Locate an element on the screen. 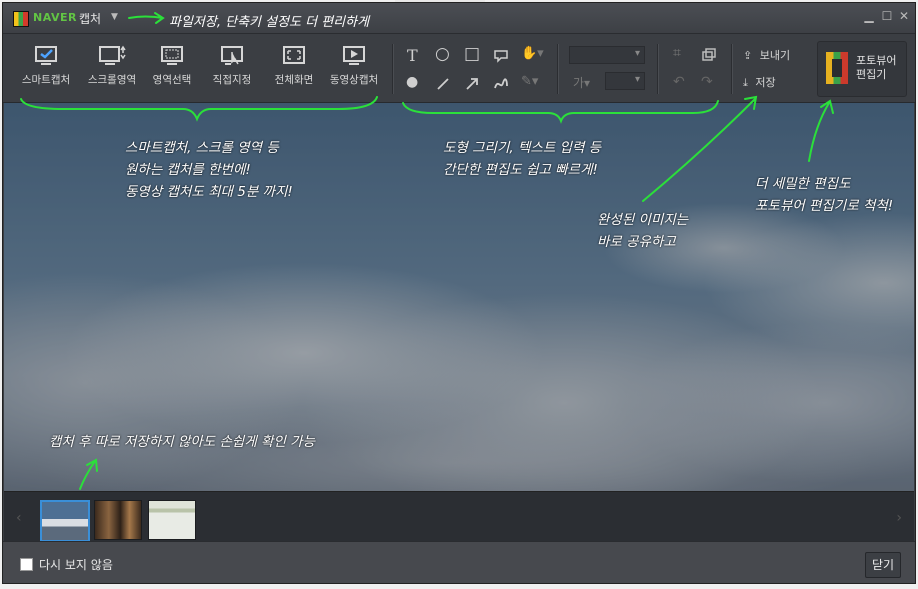 The image size is (918, 589). share-icon: ⇪ is located at coordinates (748, 55).